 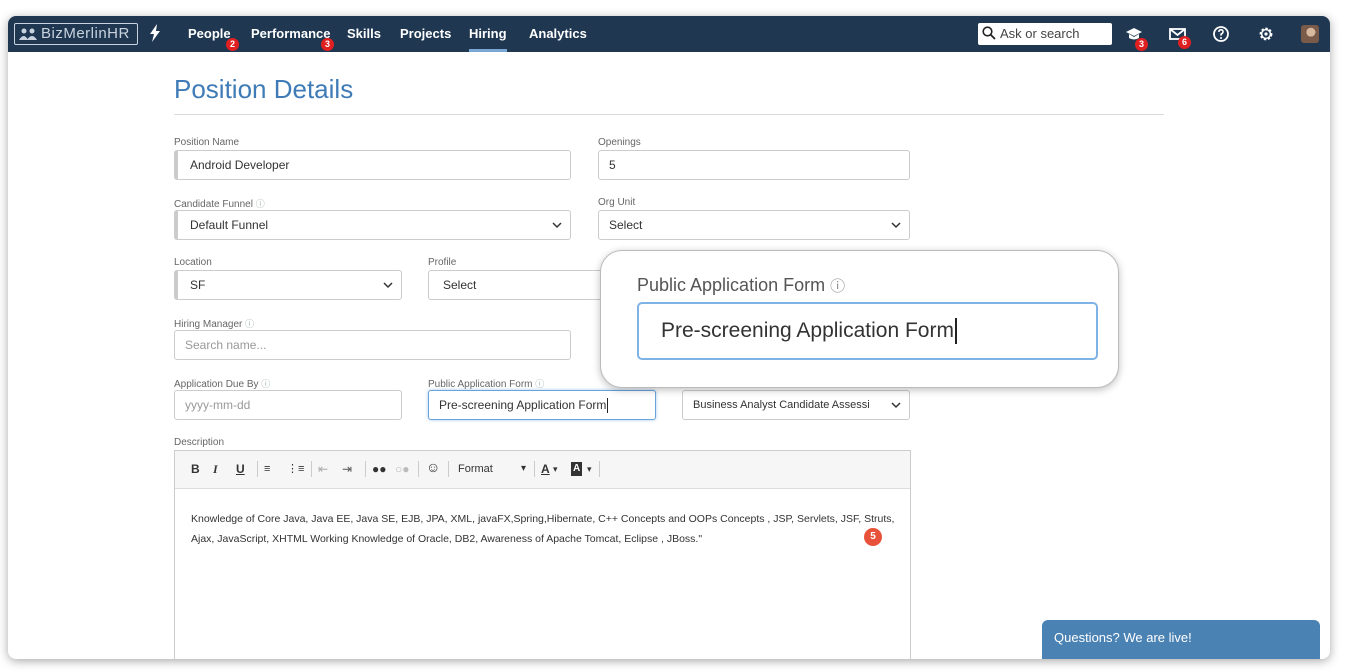 I want to click on people-badge: 2, so click(x=232, y=44).